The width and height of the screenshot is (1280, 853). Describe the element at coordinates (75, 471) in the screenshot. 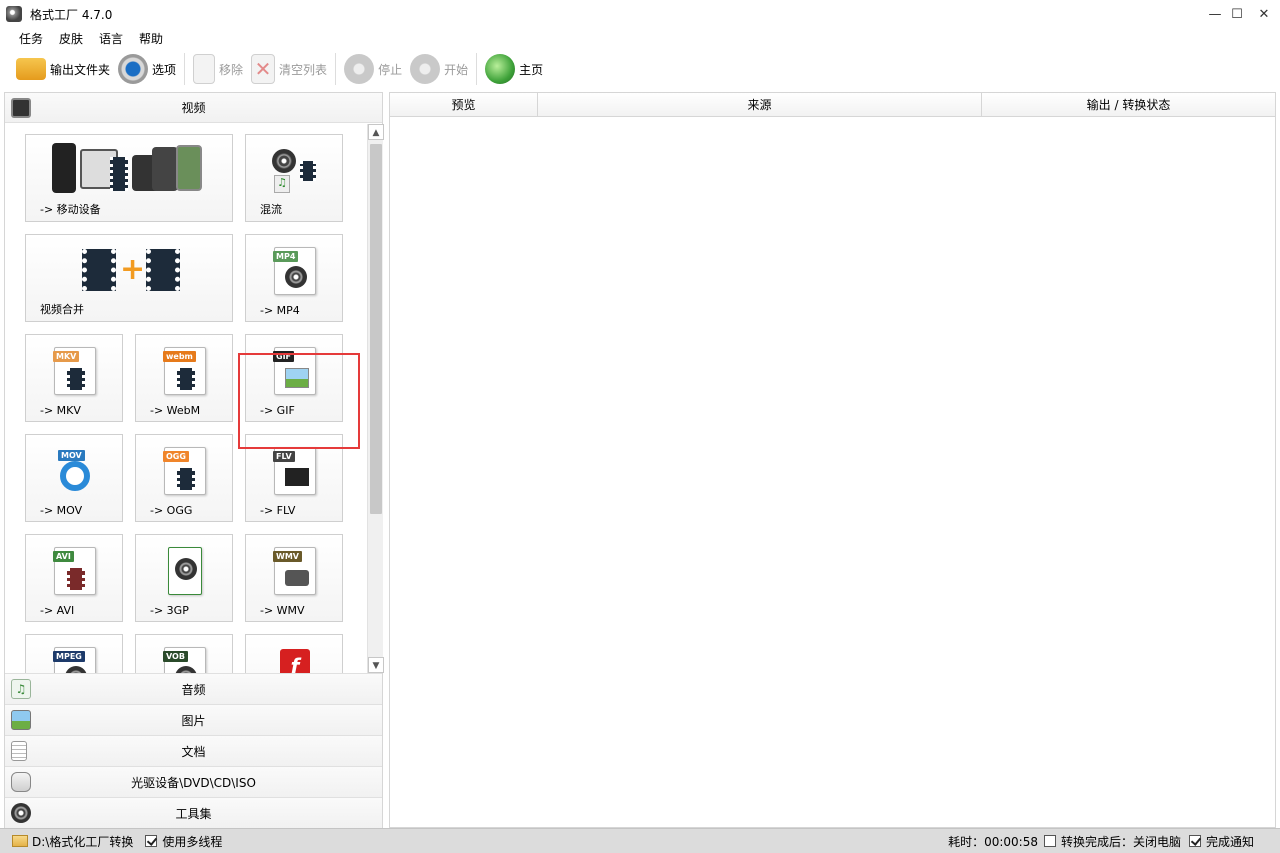

I see `mov-file-icon: MOV` at that location.